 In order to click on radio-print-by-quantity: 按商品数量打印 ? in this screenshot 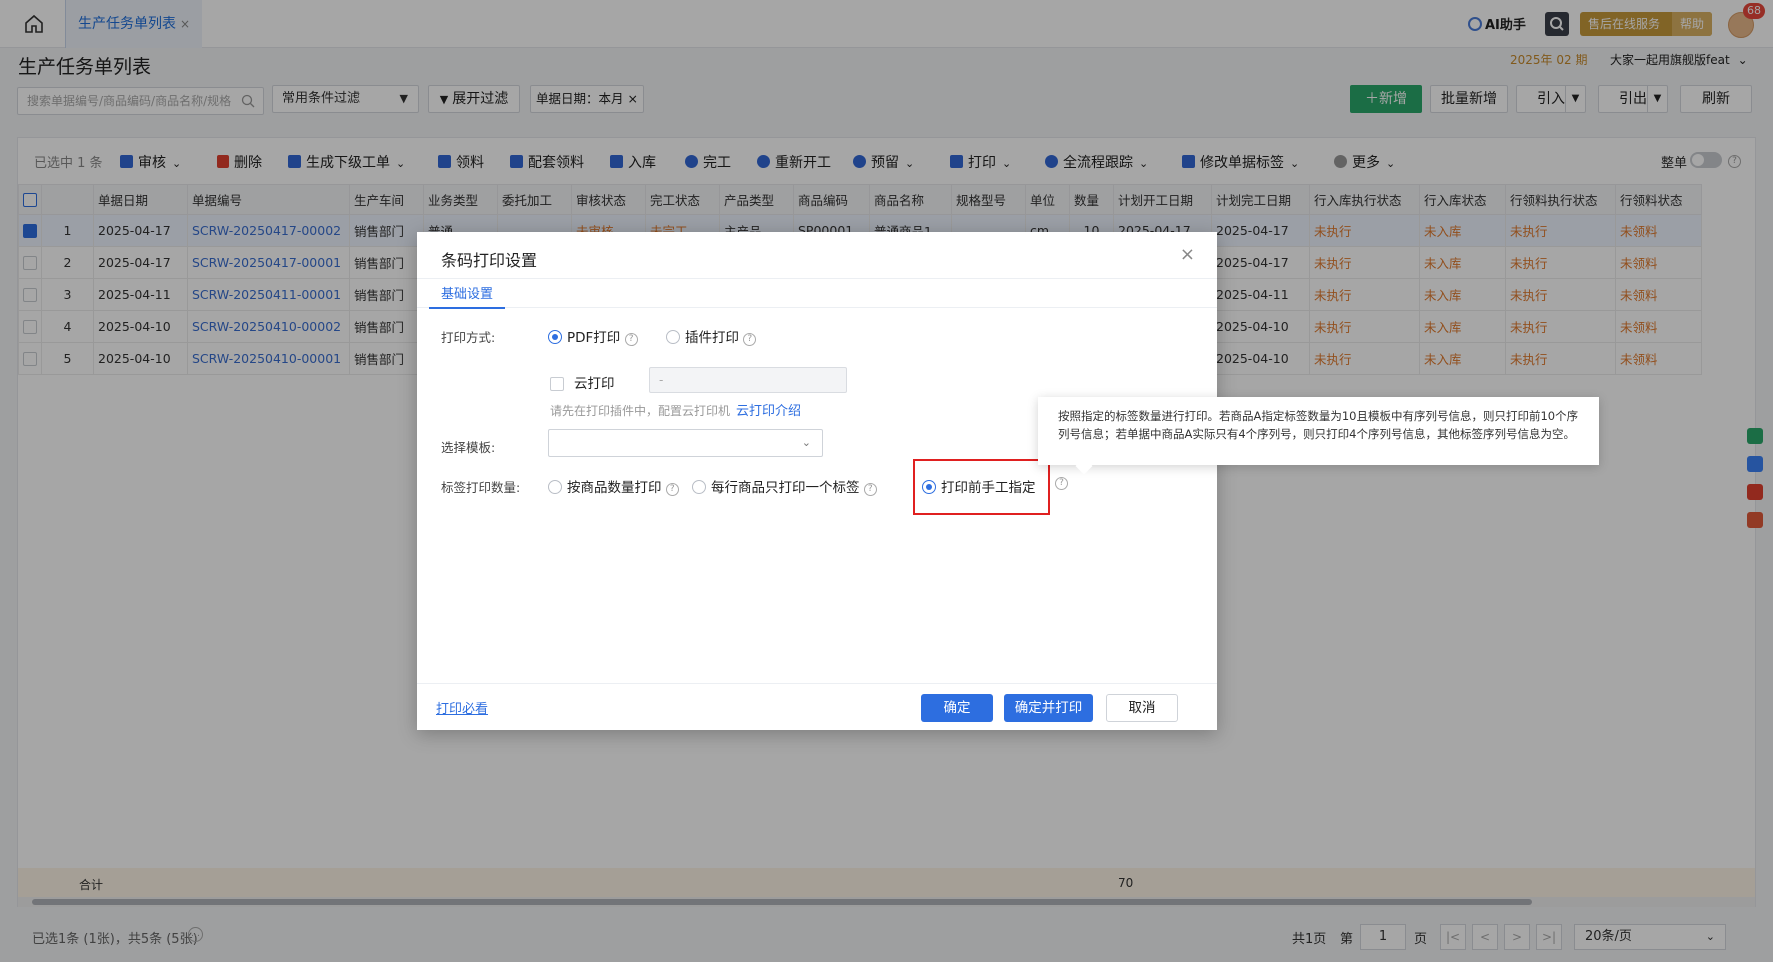, I will do `click(613, 486)`.